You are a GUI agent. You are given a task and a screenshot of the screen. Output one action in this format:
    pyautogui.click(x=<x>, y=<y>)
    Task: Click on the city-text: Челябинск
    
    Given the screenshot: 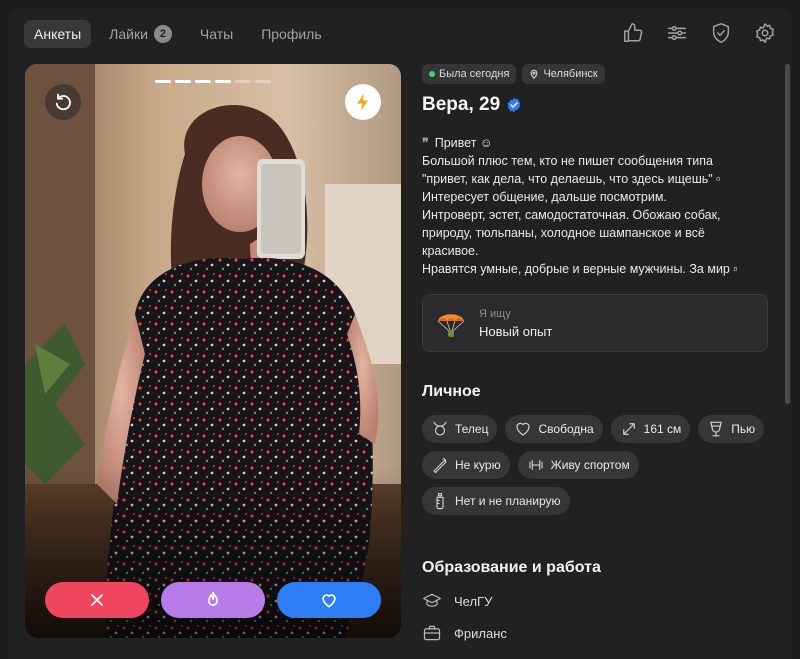 What is the action you would take?
    pyautogui.click(x=570, y=74)
    